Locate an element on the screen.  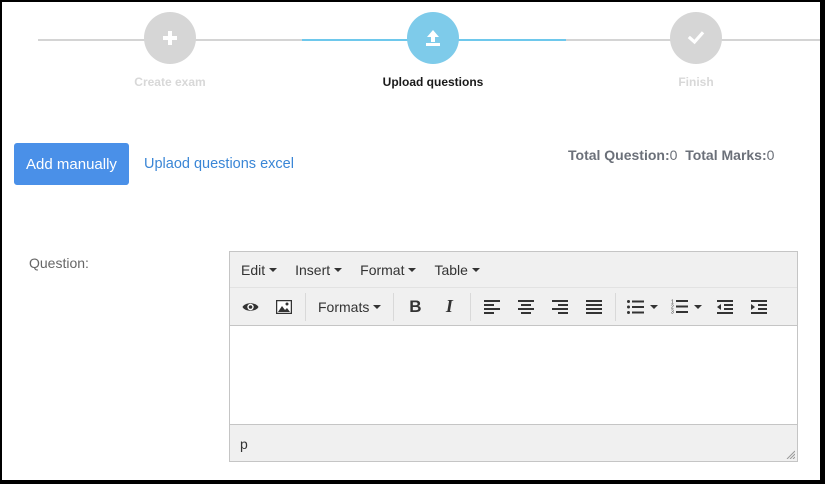
bold-button: B is located at coordinates (415, 307).